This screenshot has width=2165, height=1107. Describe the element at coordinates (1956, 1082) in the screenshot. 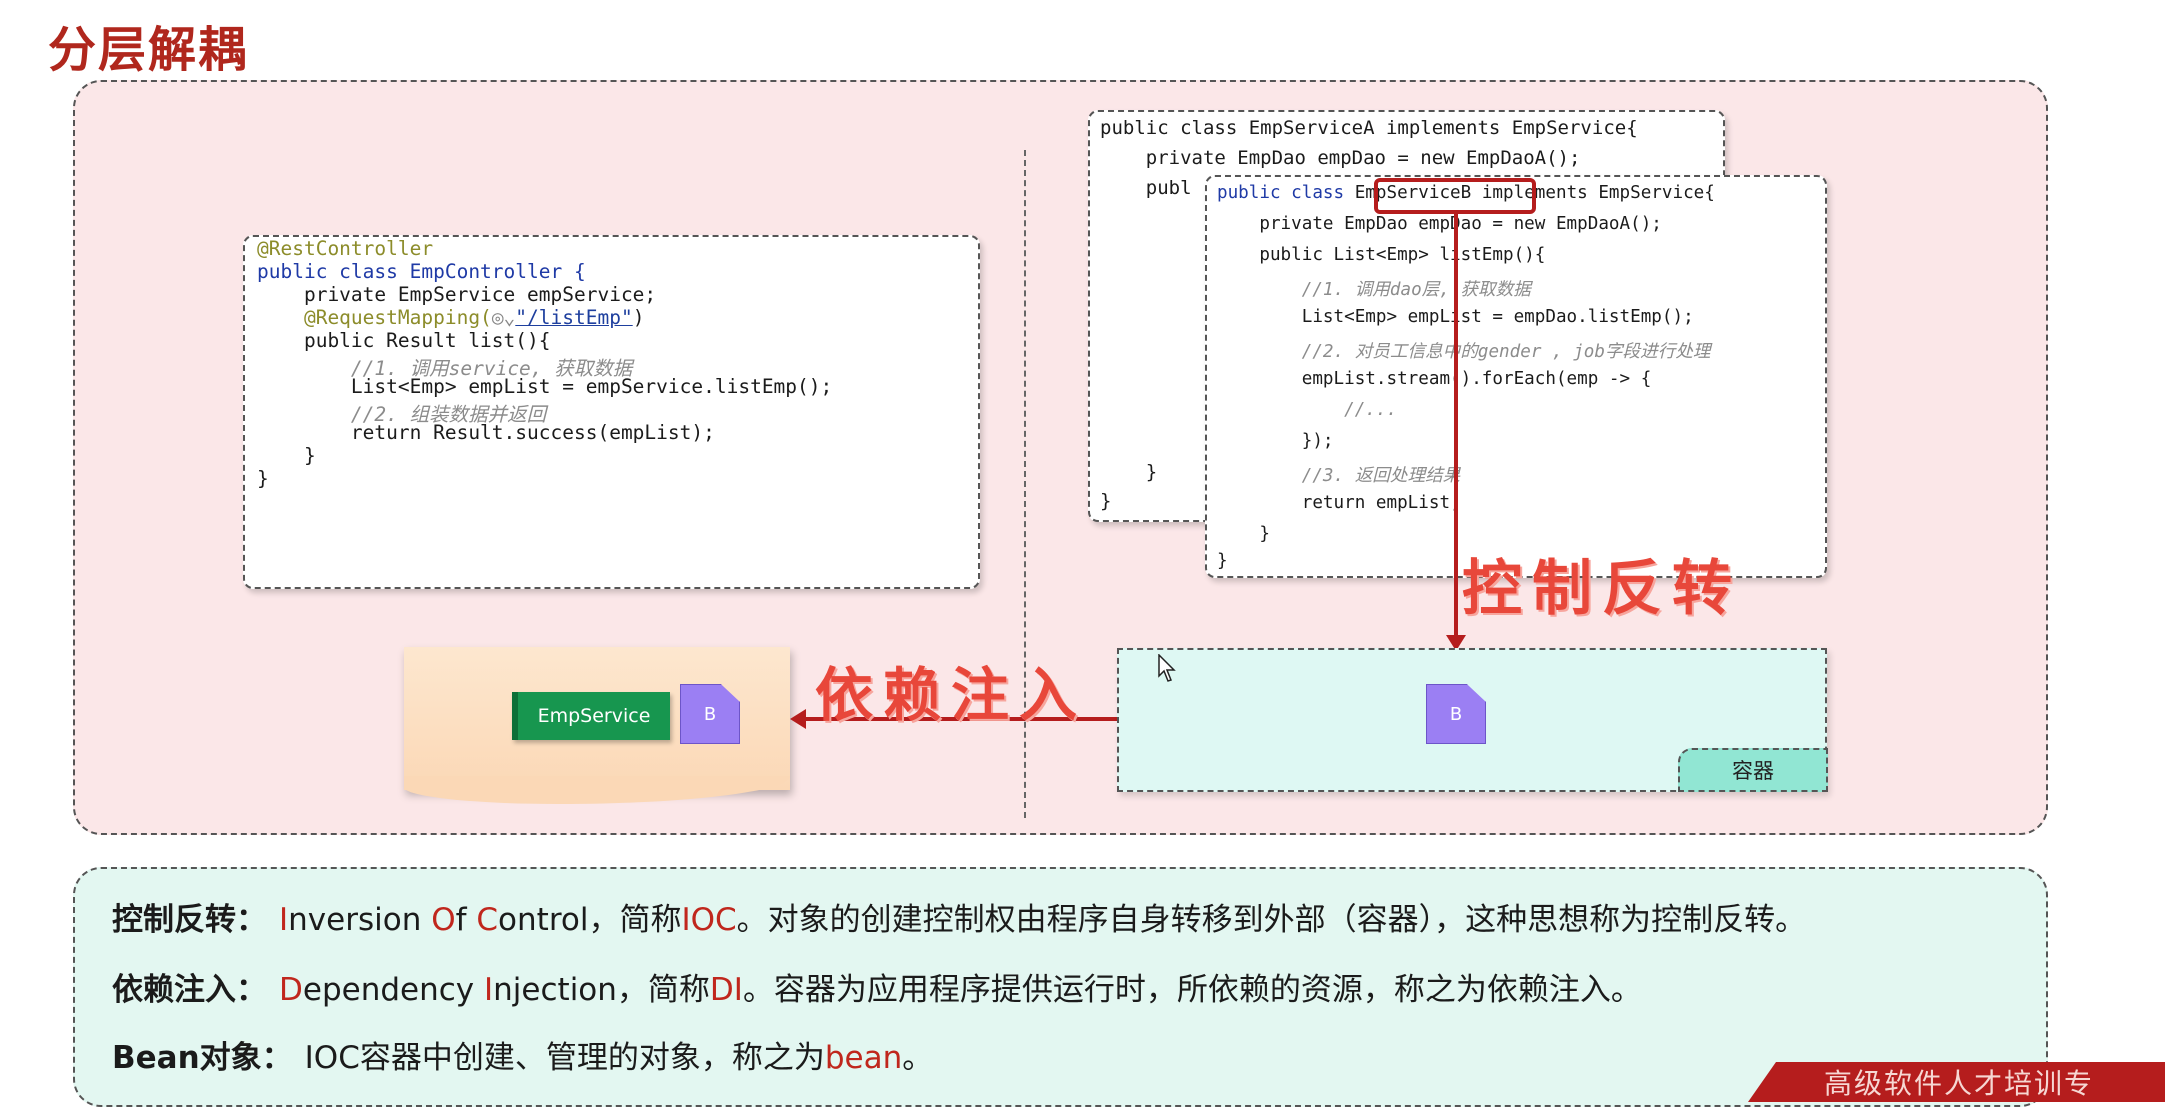

I see `footer-ribbon: 高级软件人才培训专` at that location.